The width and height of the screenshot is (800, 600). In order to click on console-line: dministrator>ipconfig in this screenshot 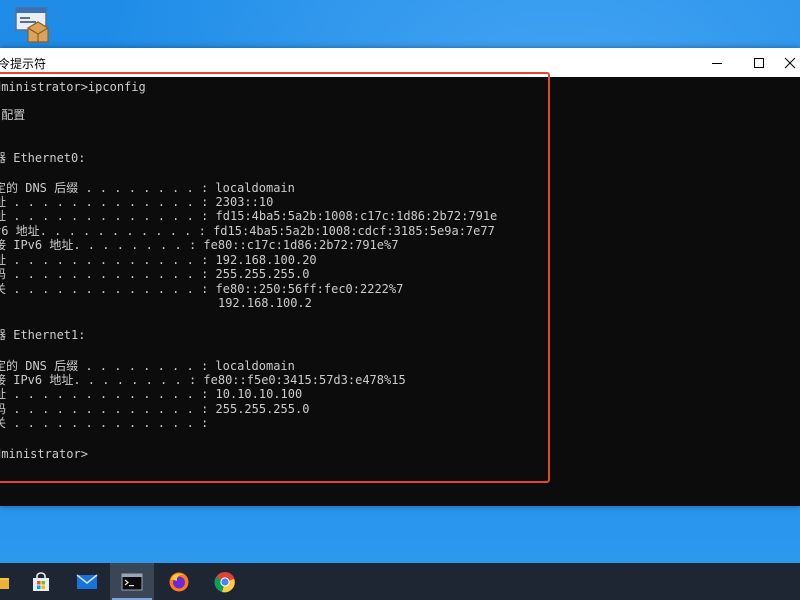, I will do `click(73, 87)`.